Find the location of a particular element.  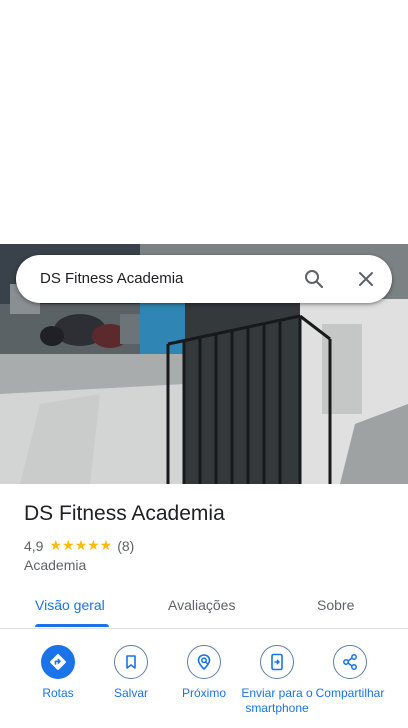

star-rating-icon: ★★★★★ is located at coordinates (81, 545).